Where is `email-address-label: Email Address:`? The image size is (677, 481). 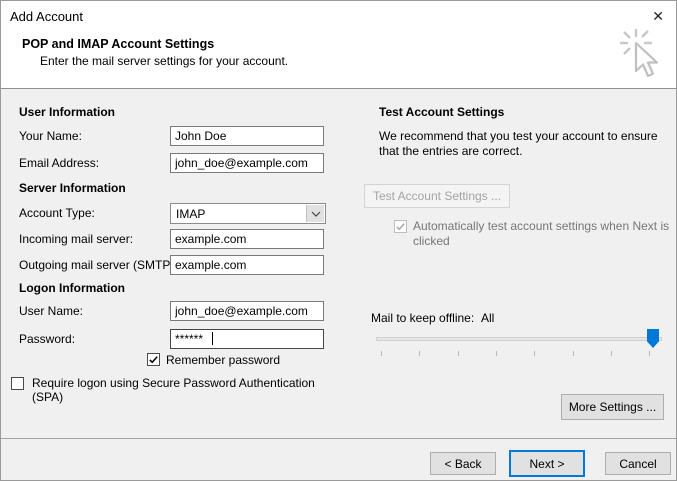 email-address-label: Email Address: is located at coordinates (59, 163).